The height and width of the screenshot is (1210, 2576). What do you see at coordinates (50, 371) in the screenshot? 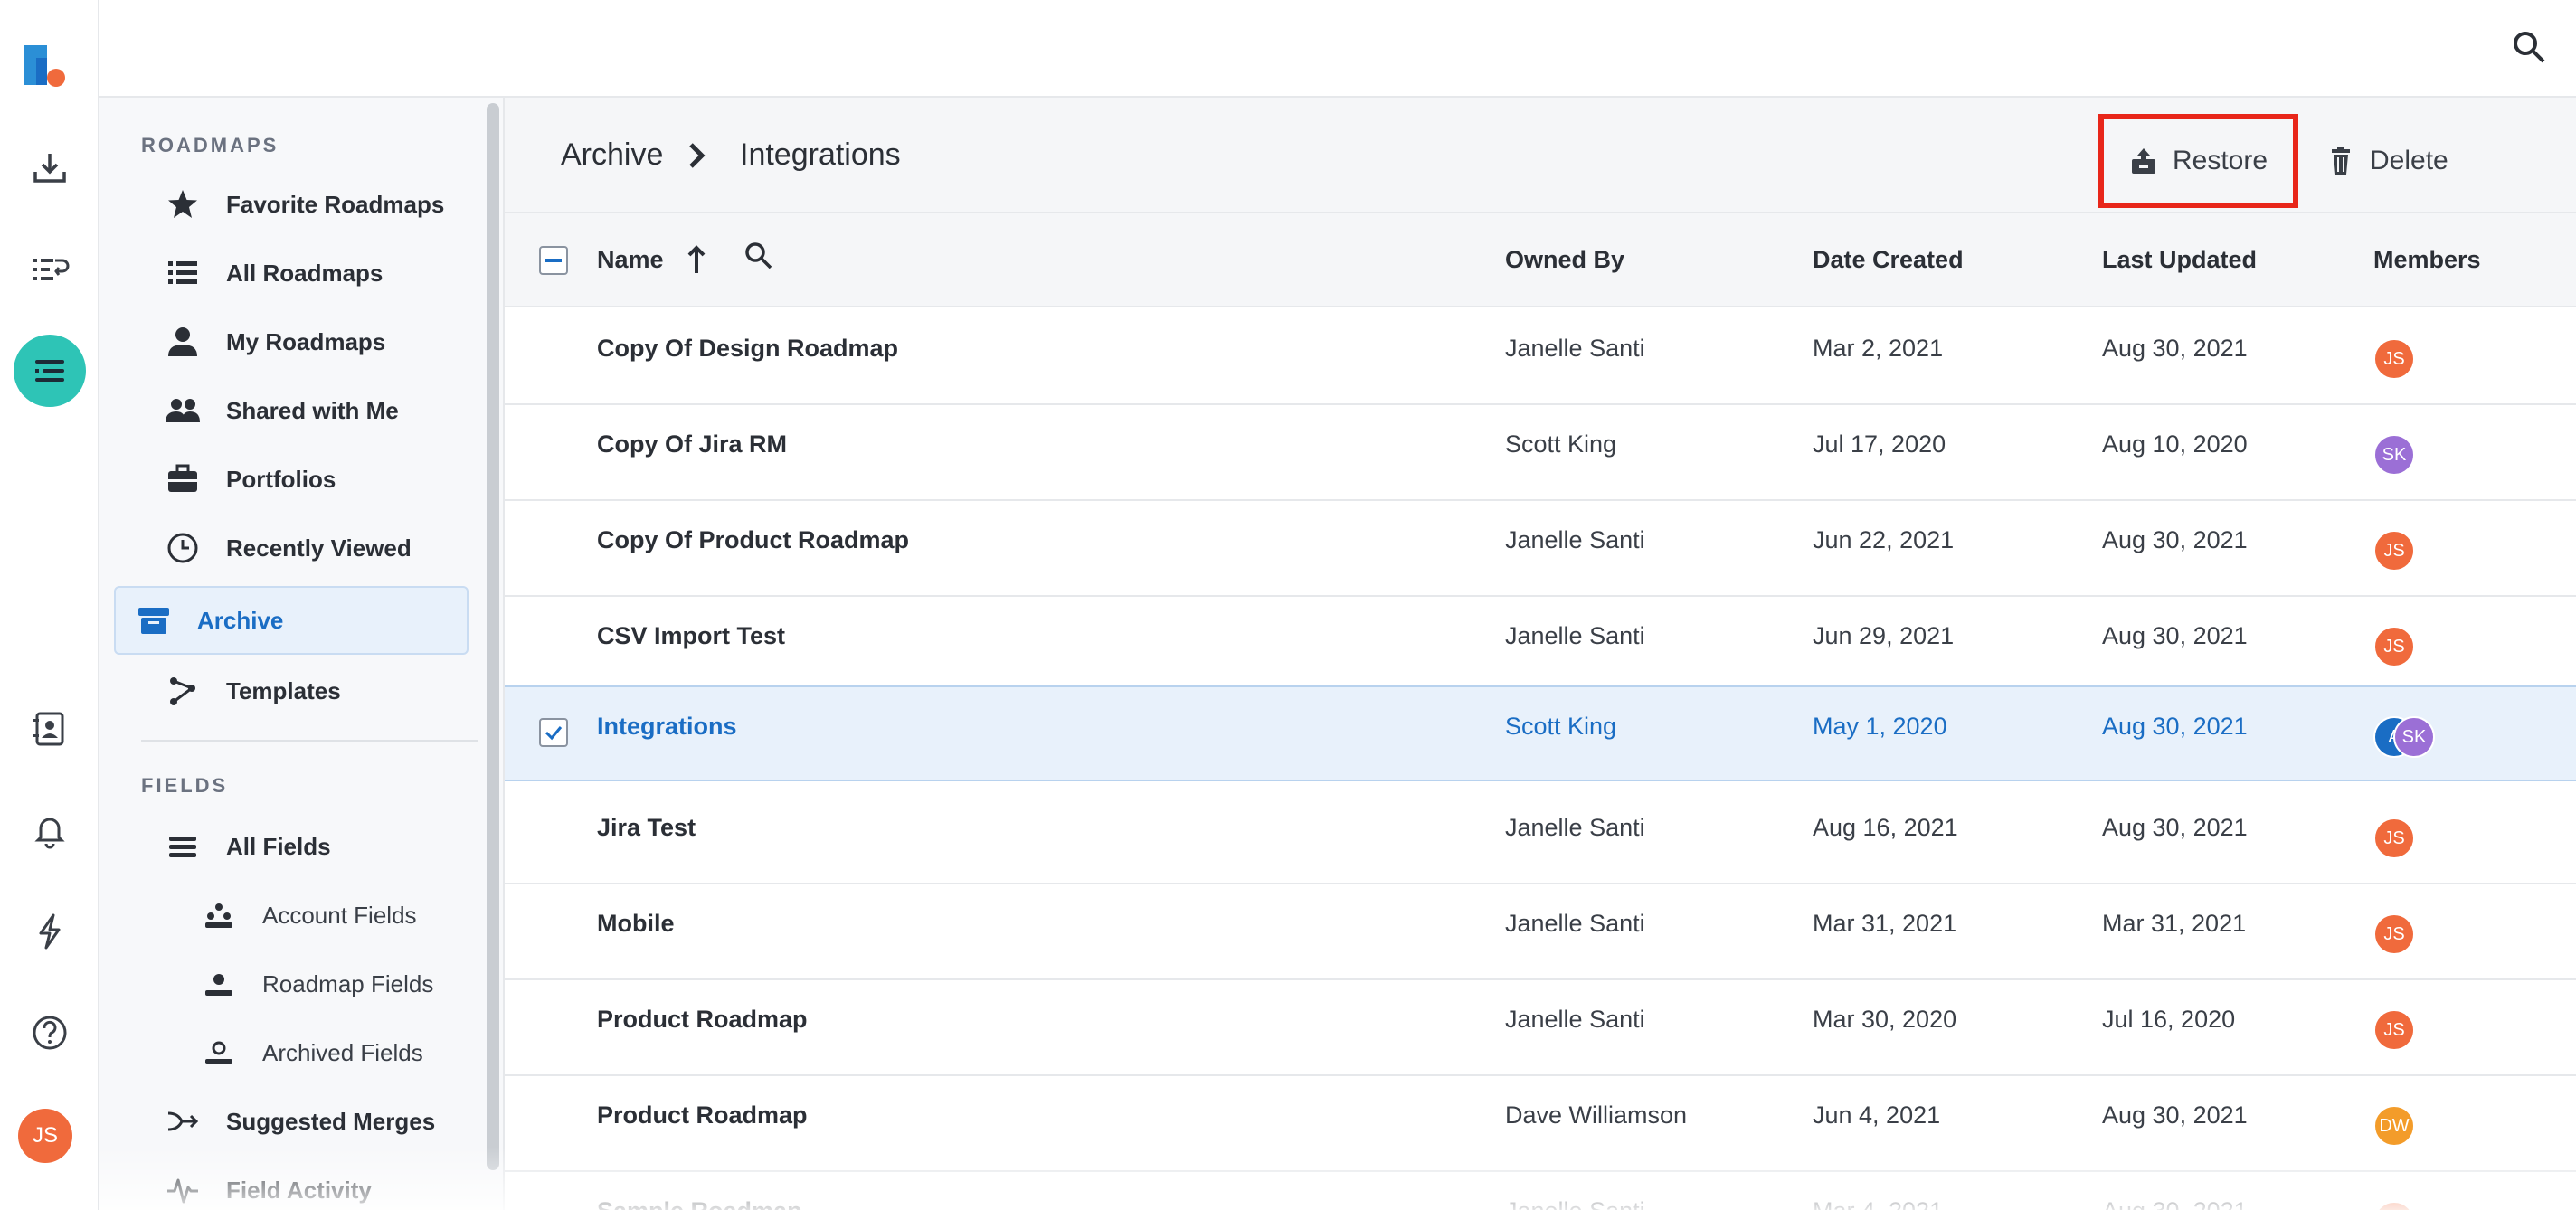
I see `roadmaps-icon` at bounding box center [50, 371].